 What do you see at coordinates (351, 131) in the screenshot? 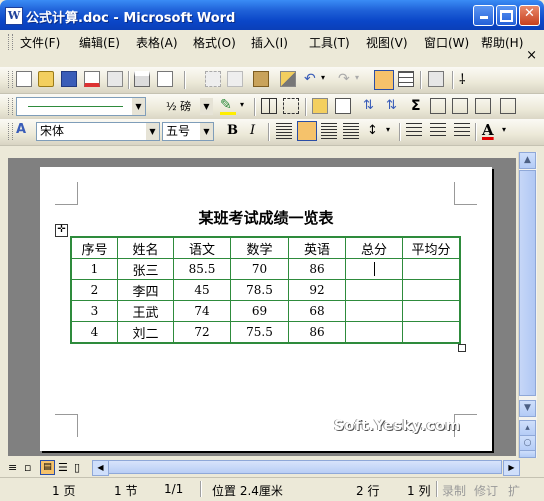
I see `justify-icon` at bounding box center [351, 131].